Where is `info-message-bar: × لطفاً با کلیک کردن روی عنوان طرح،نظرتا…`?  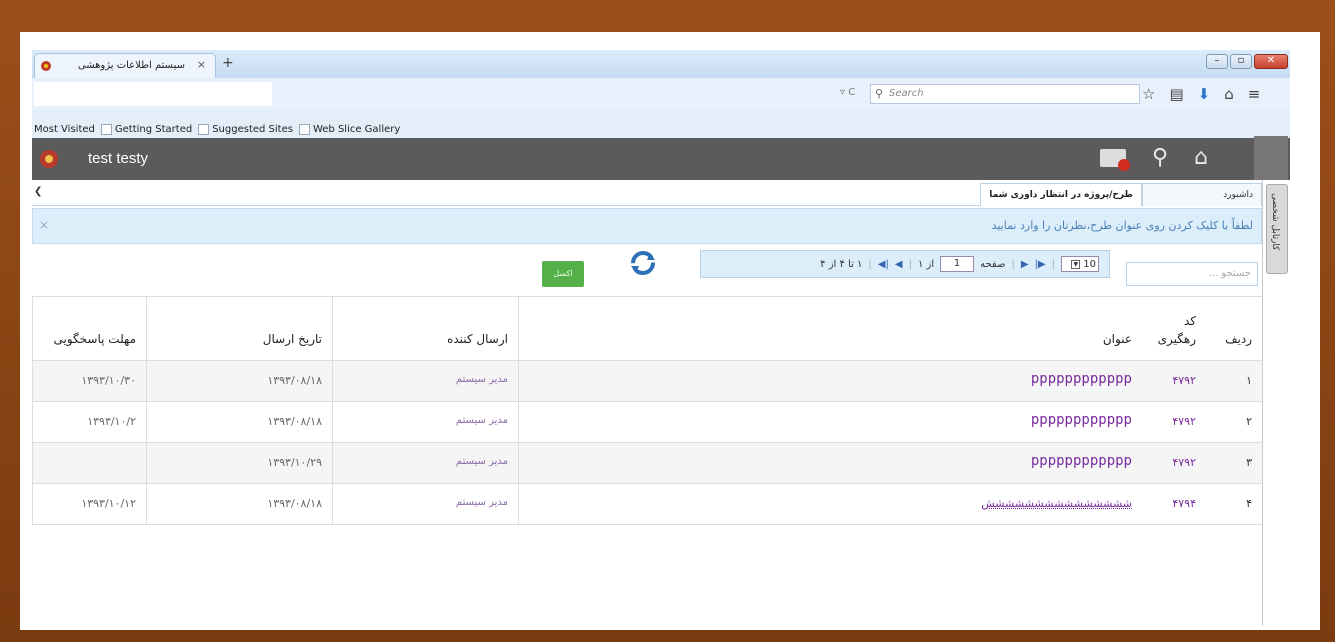 info-message-bar: × لطفاً با کلیک کردن روی عنوان طرح،نظرتا… is located at coordinates (647, 226).